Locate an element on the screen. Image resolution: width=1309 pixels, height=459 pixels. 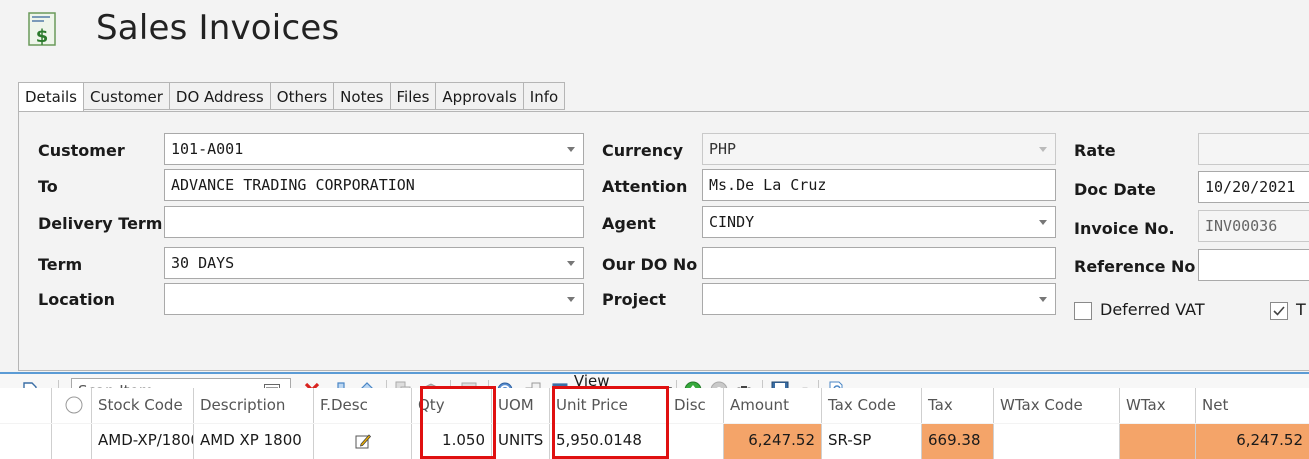
invoice-no-label: Invoice No. is located at coordinates (1124, 228).